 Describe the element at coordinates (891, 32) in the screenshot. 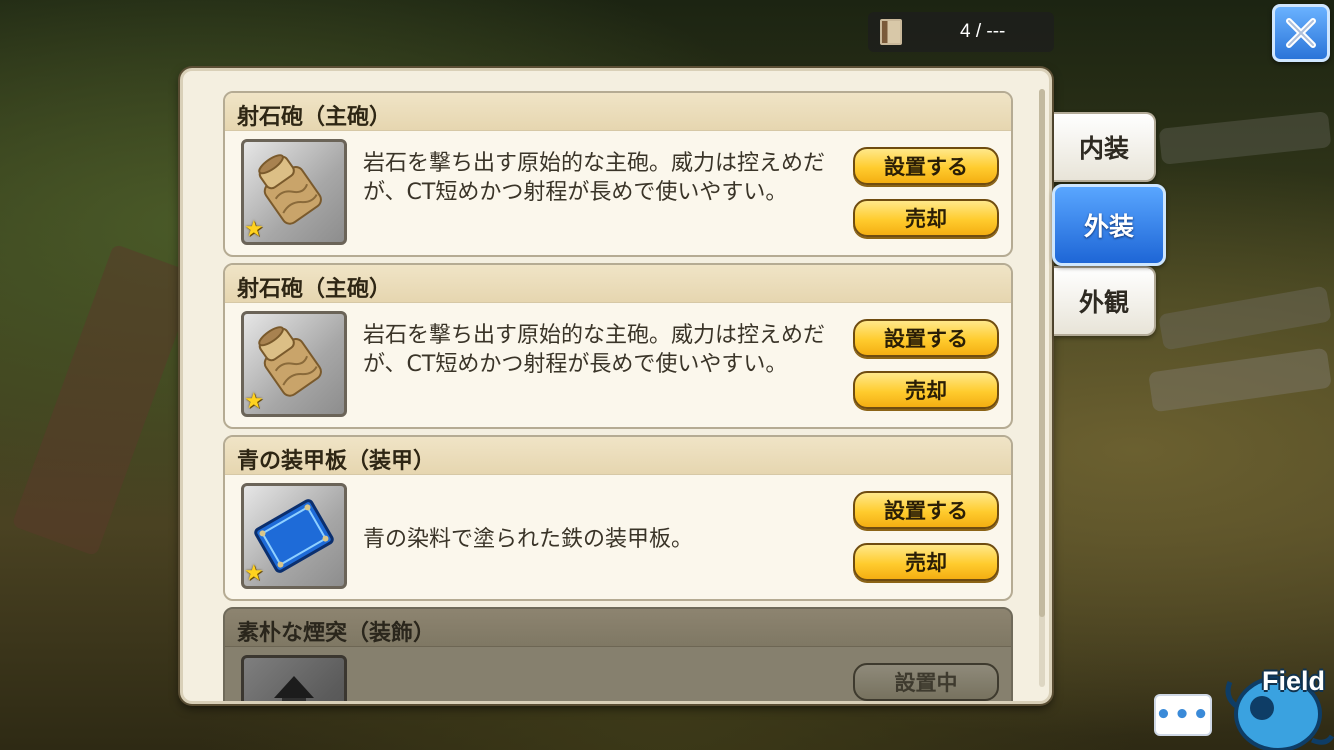

I see `book-icon` at that location.